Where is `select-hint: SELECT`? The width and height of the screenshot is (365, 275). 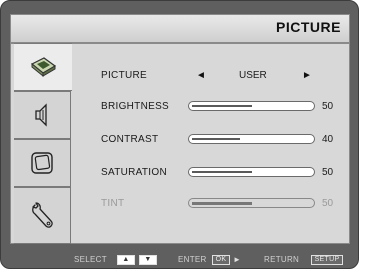
select-hint: SELECT is located at coordinates (90, 259).